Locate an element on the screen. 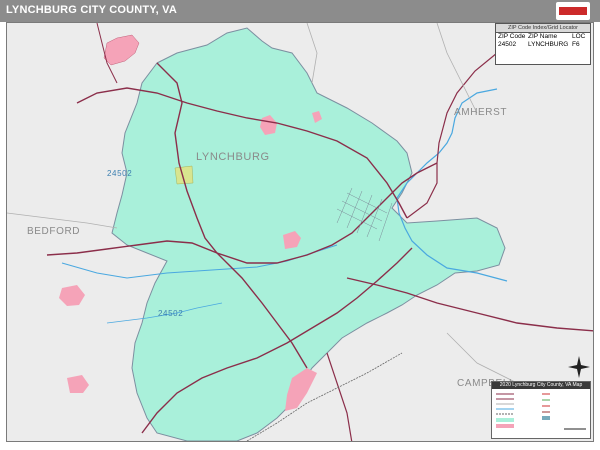  legend-symbols is located at coordinates (541, 411).